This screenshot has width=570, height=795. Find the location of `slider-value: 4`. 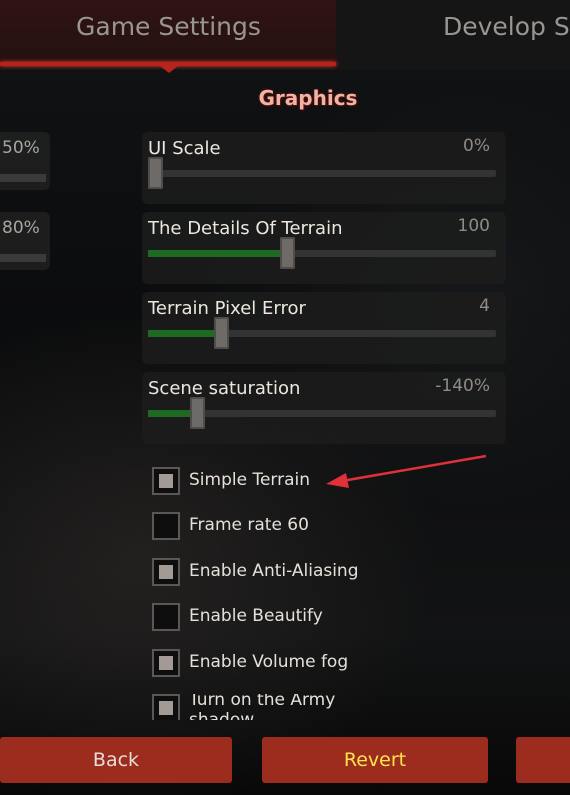

slider-value: 4 is located at coordinates (484, 306).